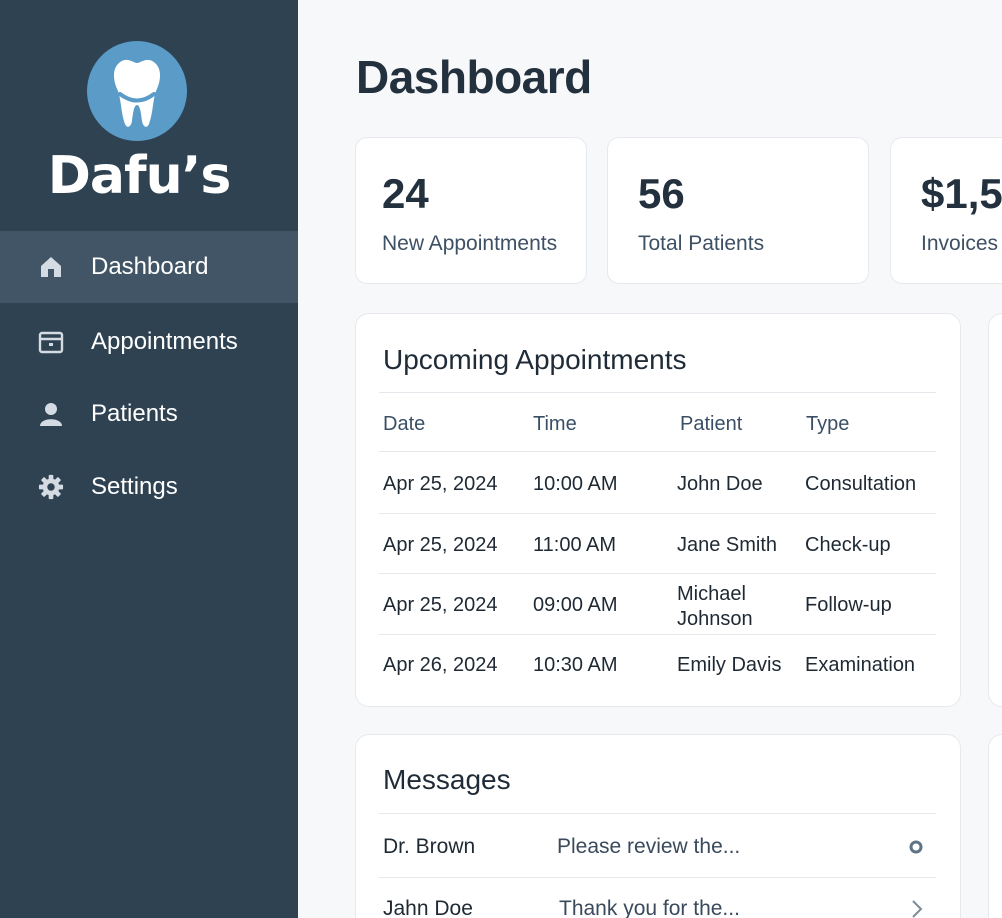 The width and height of the screenshot is (1002, 918). What do you see at coordinates (134, 413) in the screenshot?
I see `sidebar-item-label: Patients` at bounding box center [134, 413].